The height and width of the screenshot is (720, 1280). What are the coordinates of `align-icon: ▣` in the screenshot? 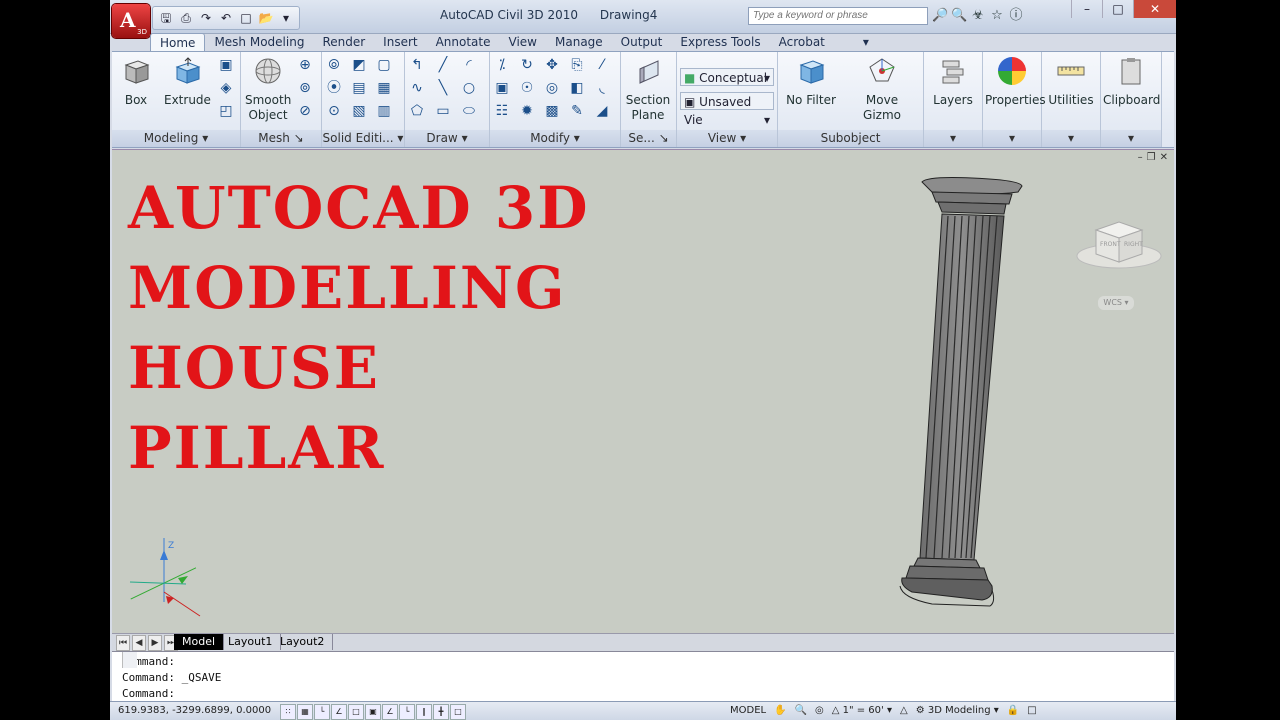 It's located at (502, 88).